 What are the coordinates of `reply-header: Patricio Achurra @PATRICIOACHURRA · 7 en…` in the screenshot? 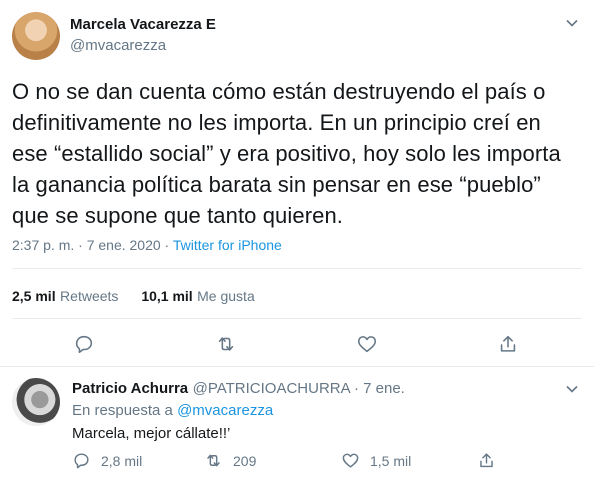 It's located at (238, 389).